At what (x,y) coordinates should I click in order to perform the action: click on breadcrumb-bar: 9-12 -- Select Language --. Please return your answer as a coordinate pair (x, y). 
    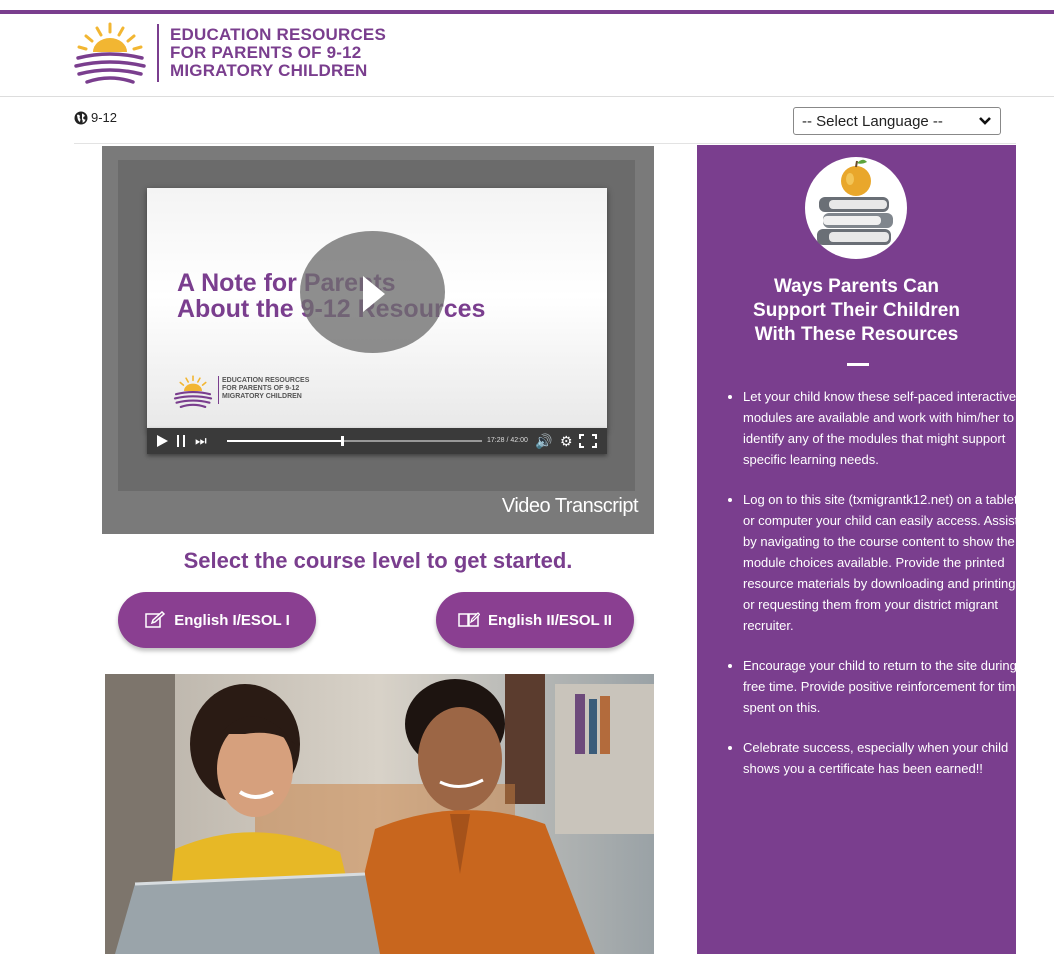
    Looking at the image, I should click on (527, 120).